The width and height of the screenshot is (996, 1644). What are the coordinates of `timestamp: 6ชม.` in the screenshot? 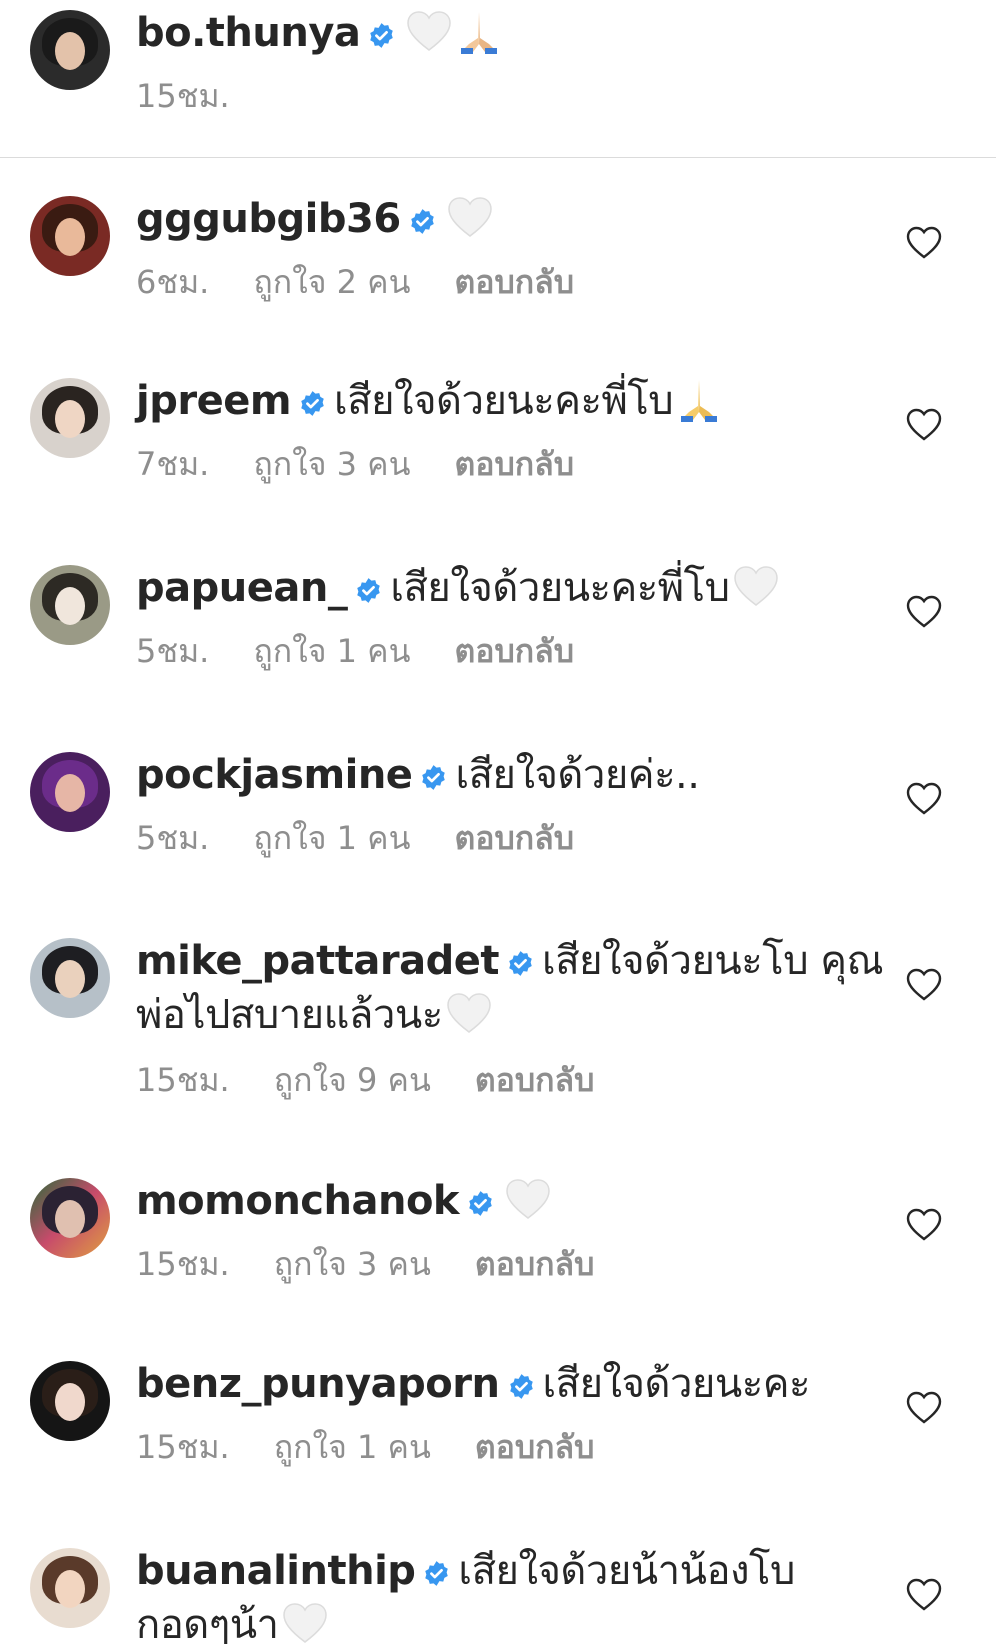 It's located at (173, 282).